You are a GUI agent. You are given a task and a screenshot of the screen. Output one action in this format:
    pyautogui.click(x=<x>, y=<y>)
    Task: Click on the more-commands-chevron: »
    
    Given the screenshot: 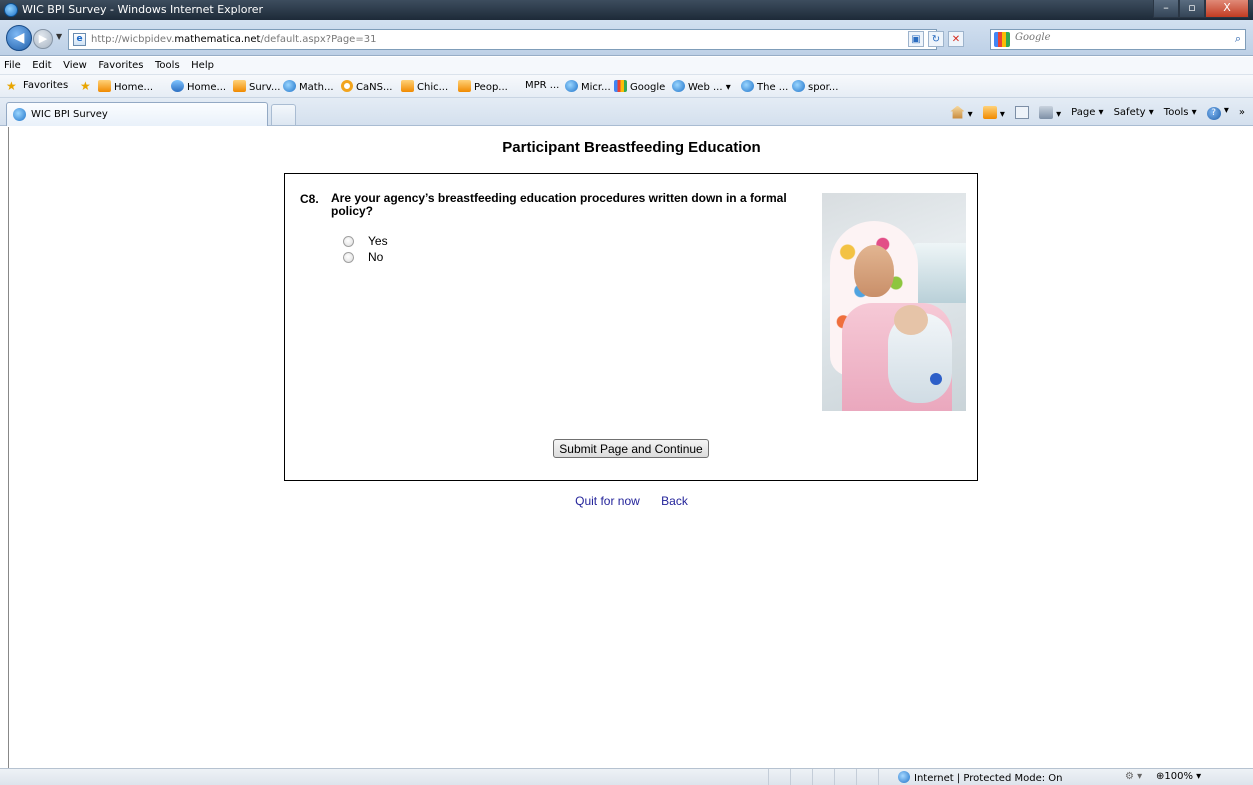 What is the action you would take?
    pyautogui.click(x=1242, y=112)
    